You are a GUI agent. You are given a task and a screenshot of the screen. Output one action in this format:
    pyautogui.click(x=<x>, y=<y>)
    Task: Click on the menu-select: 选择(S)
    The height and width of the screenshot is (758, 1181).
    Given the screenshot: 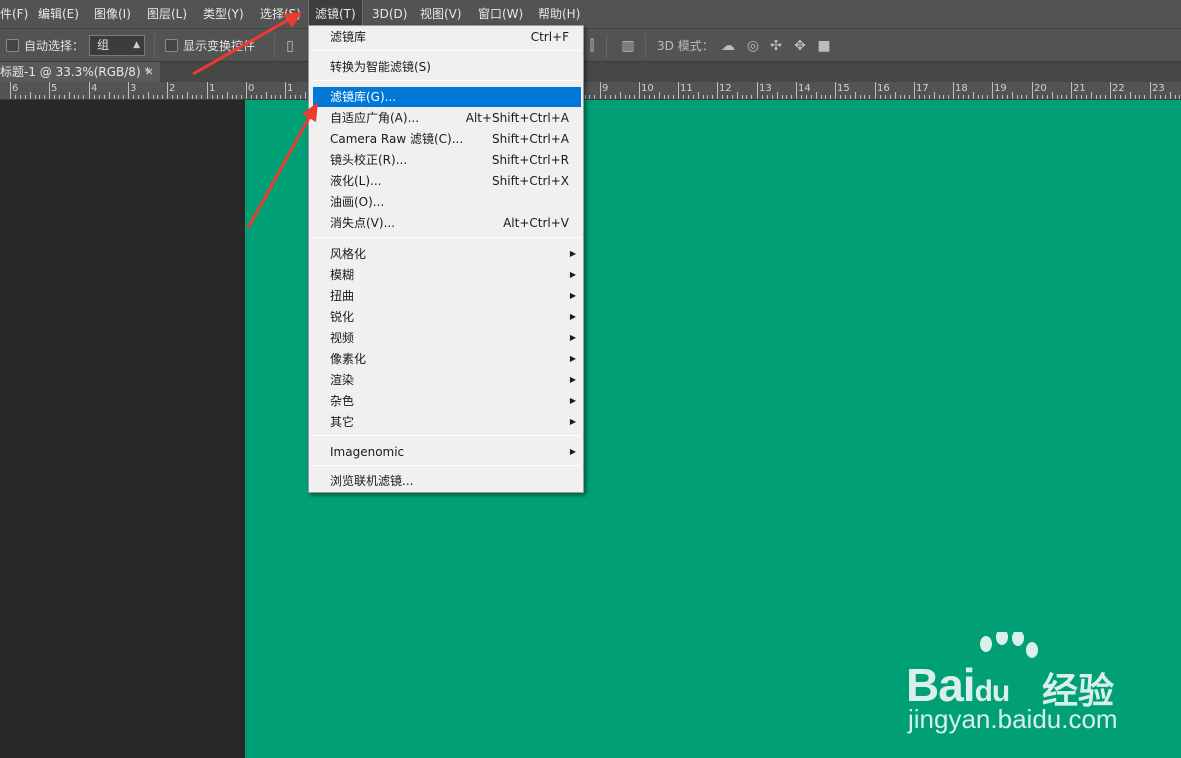 What is the action you would take?
    pyautogui.click(x=280, y=14)
    